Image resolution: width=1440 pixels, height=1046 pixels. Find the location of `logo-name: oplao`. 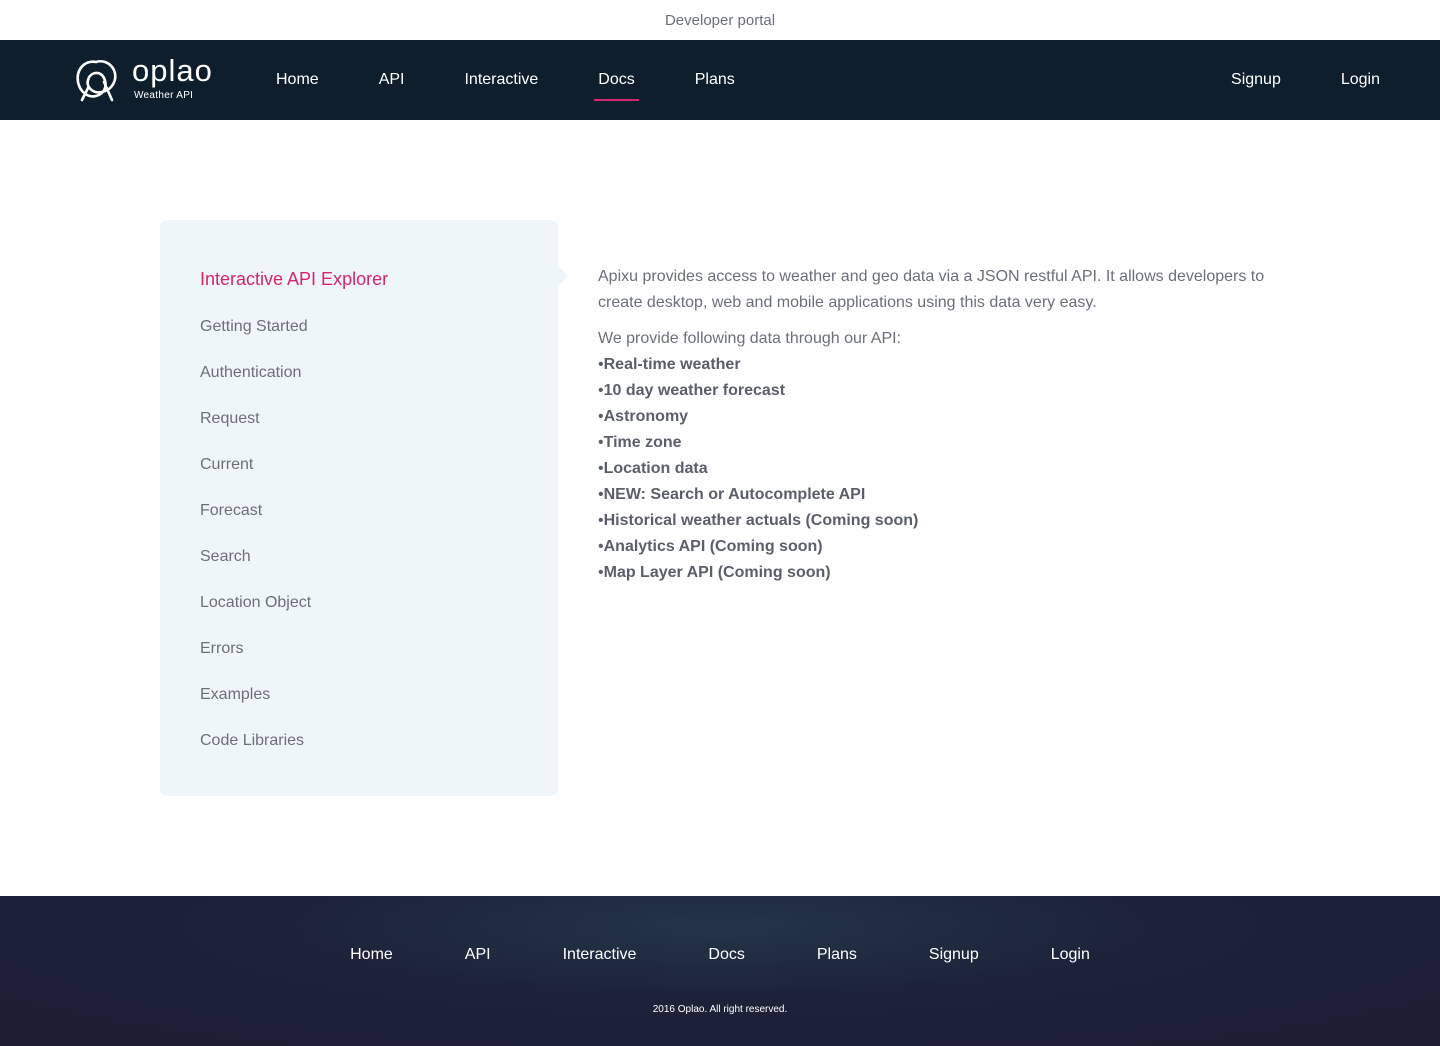

logo-name: oplao is located at coordinates (172, 70).